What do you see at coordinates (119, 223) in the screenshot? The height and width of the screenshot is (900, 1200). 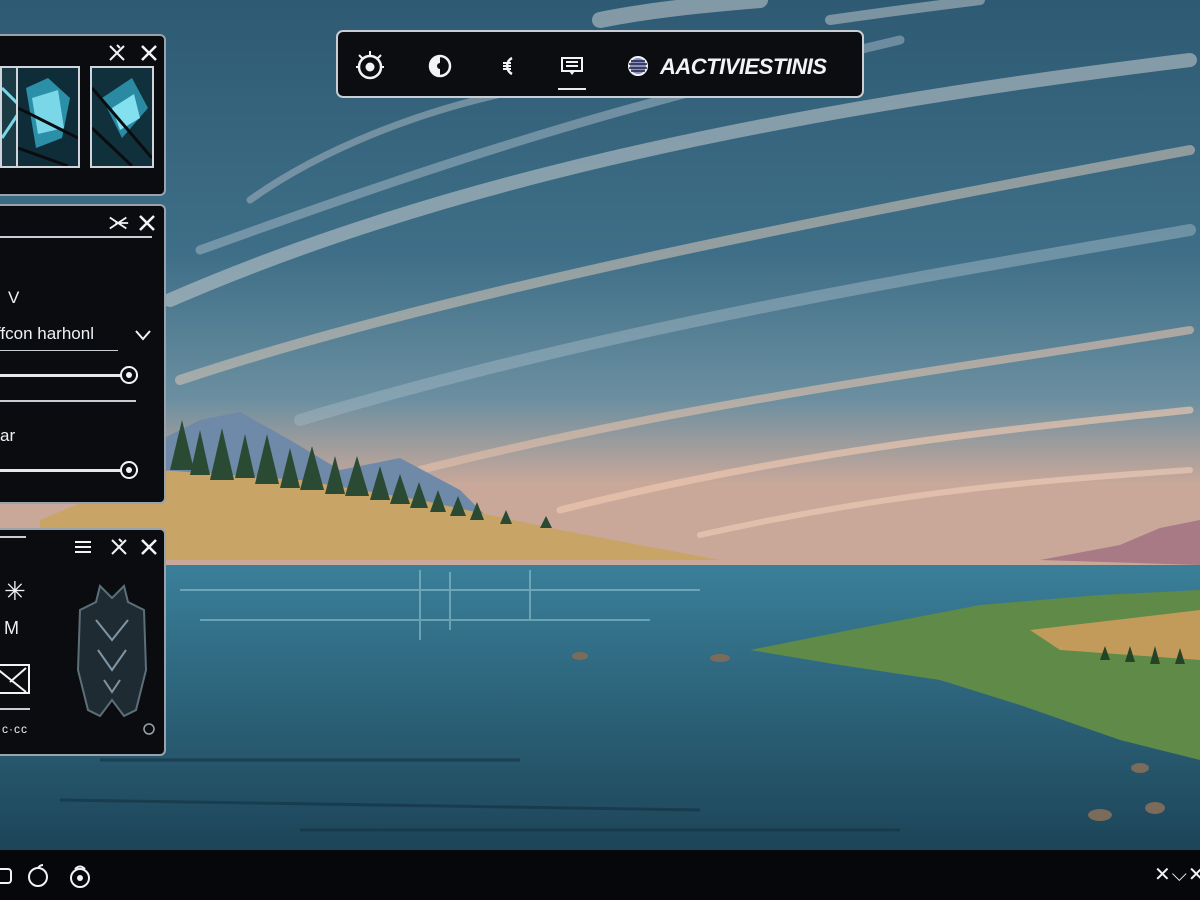 I see `sync-icon` at bounding box center [119, 223].